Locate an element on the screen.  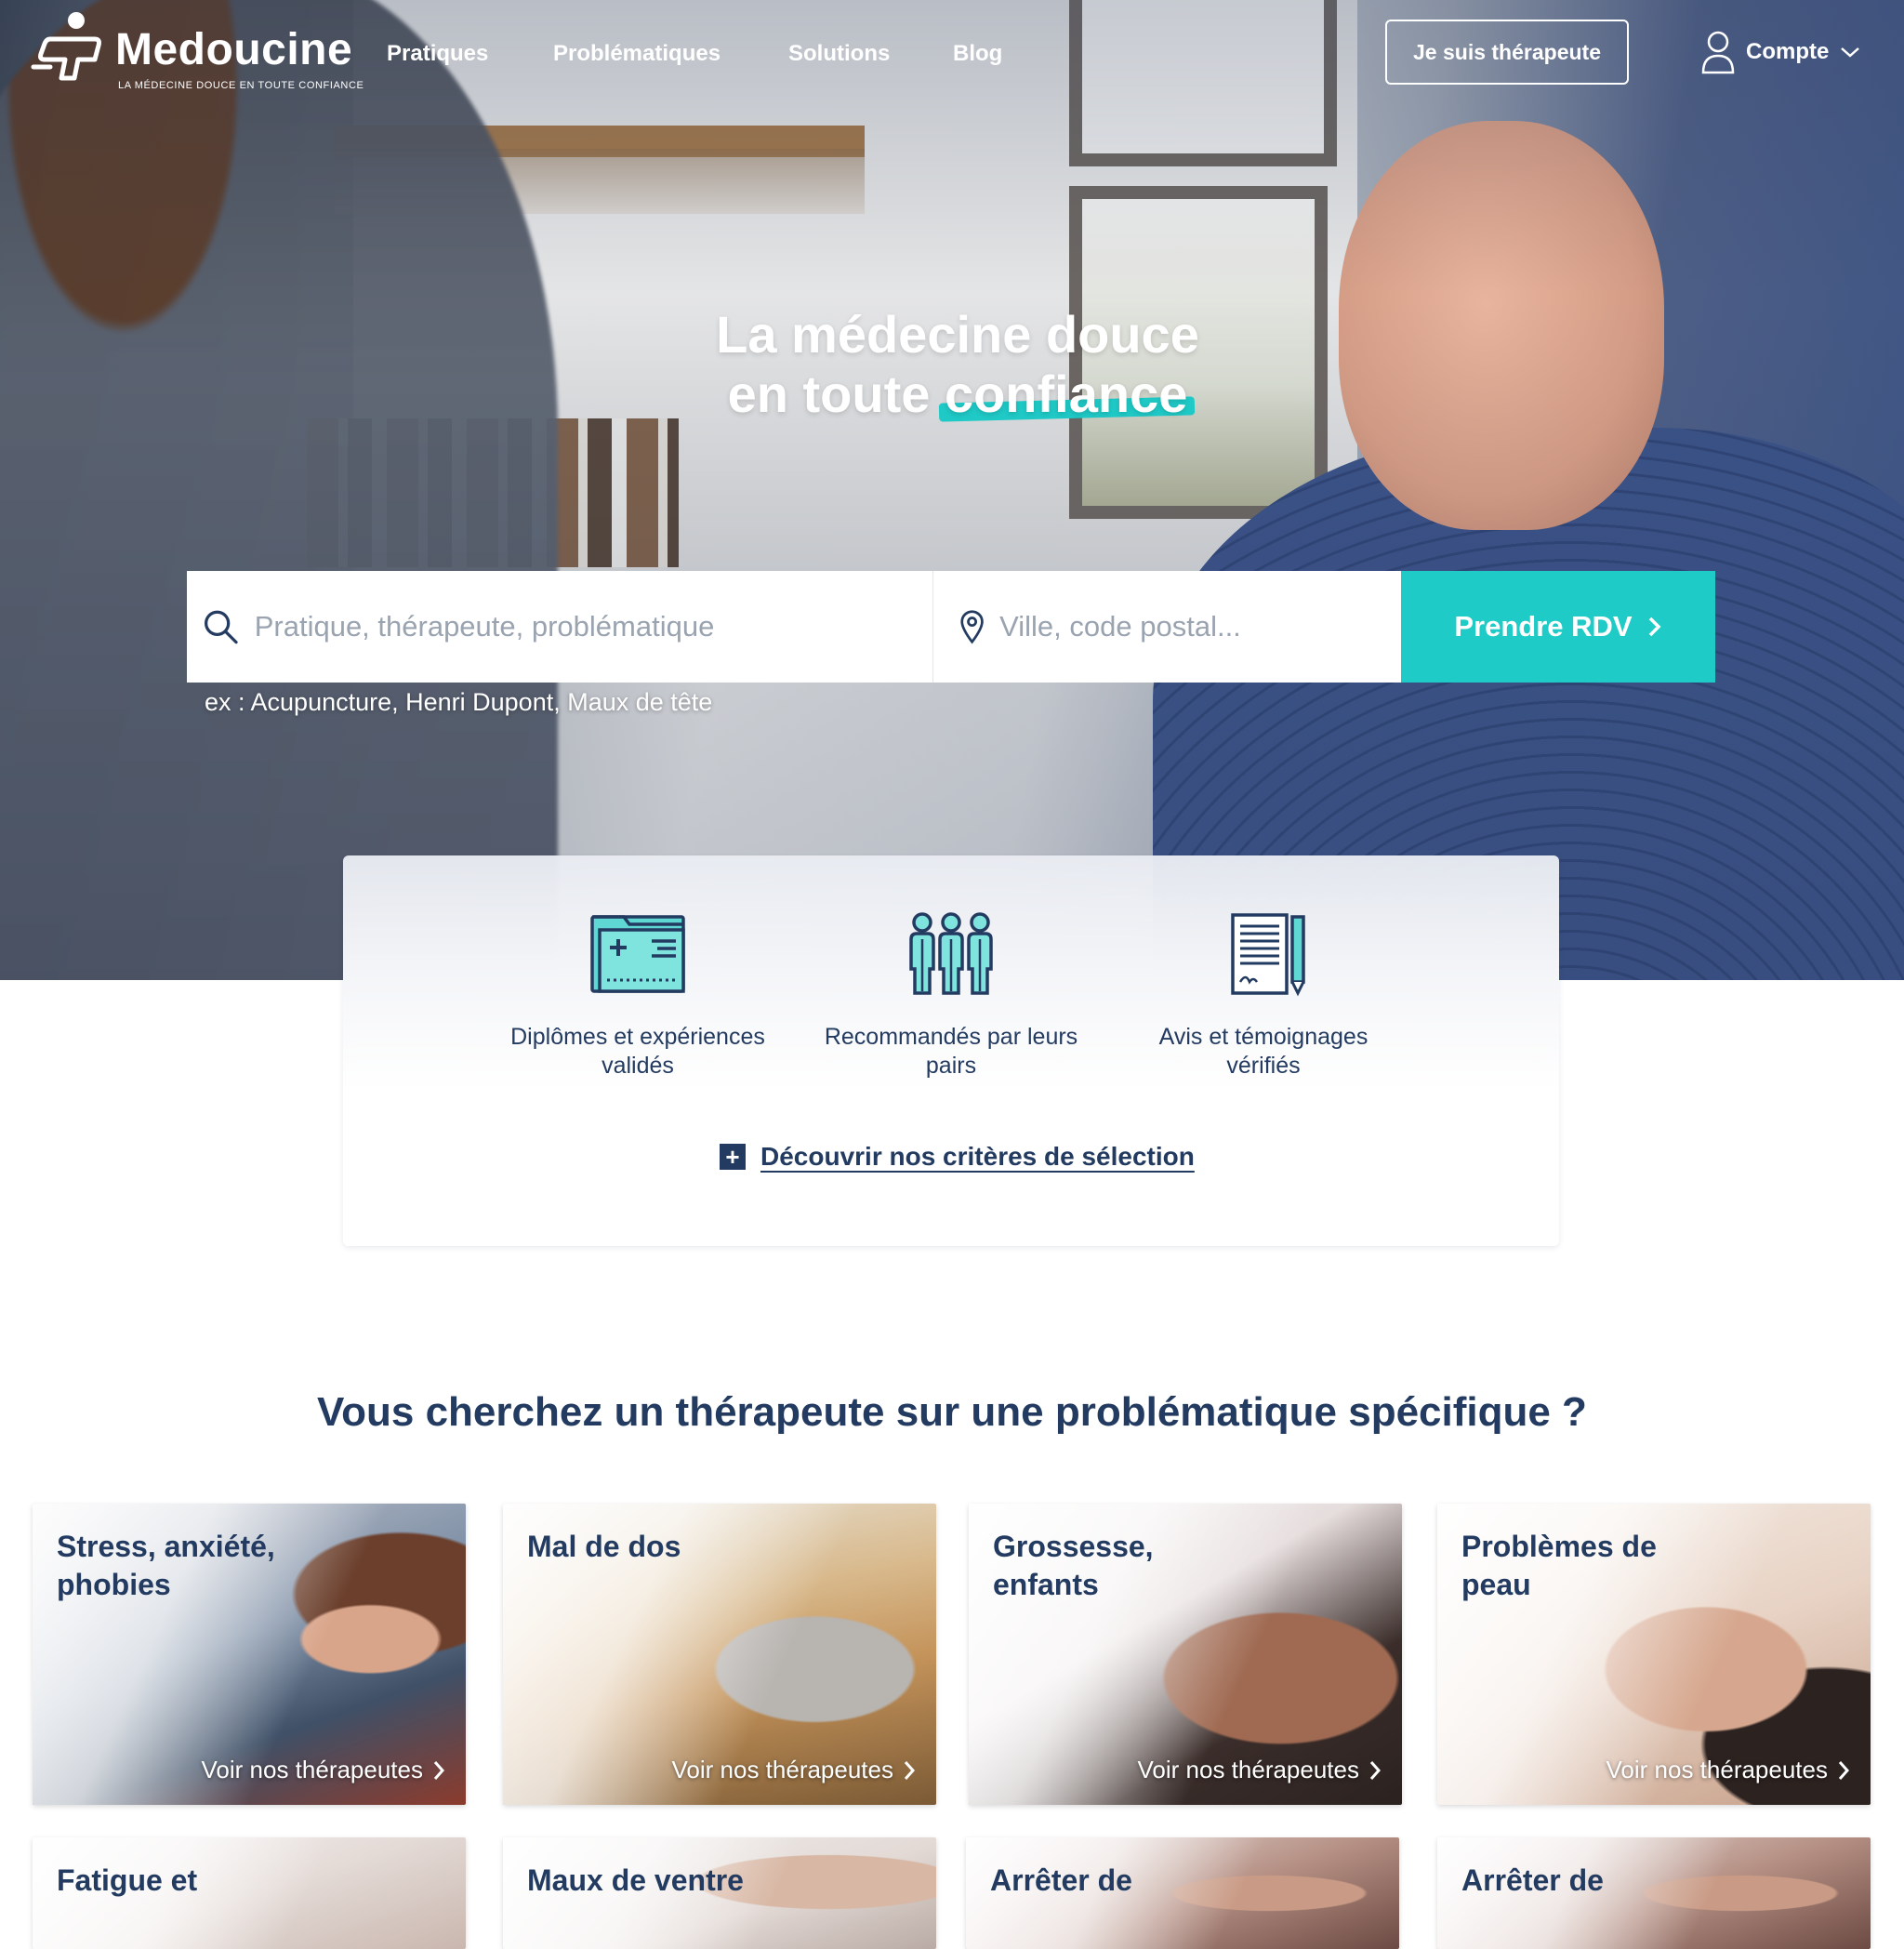
problem-card-pregnancy: Grossesse, enfants Voir nos thérapeutes is located at coordinates (1185, 1654).